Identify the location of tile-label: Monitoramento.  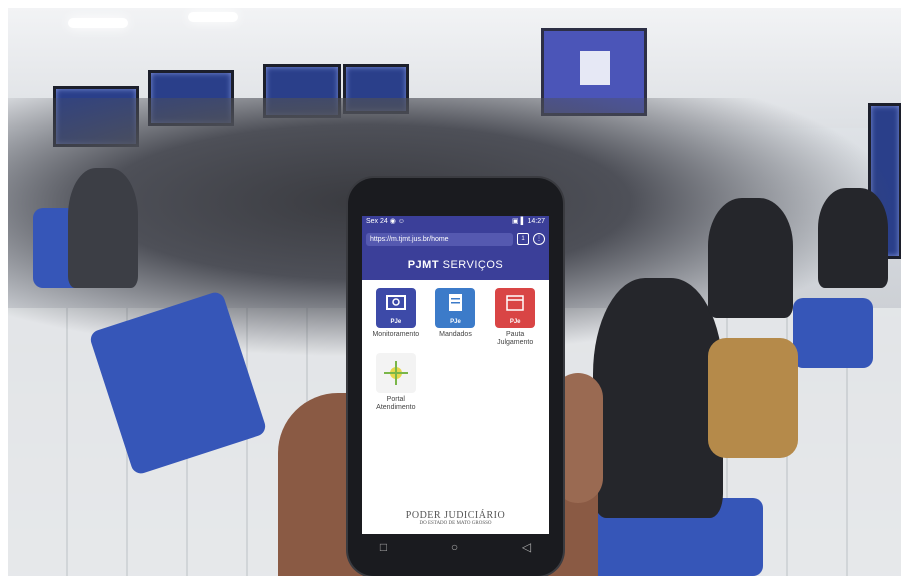
(396, 334).